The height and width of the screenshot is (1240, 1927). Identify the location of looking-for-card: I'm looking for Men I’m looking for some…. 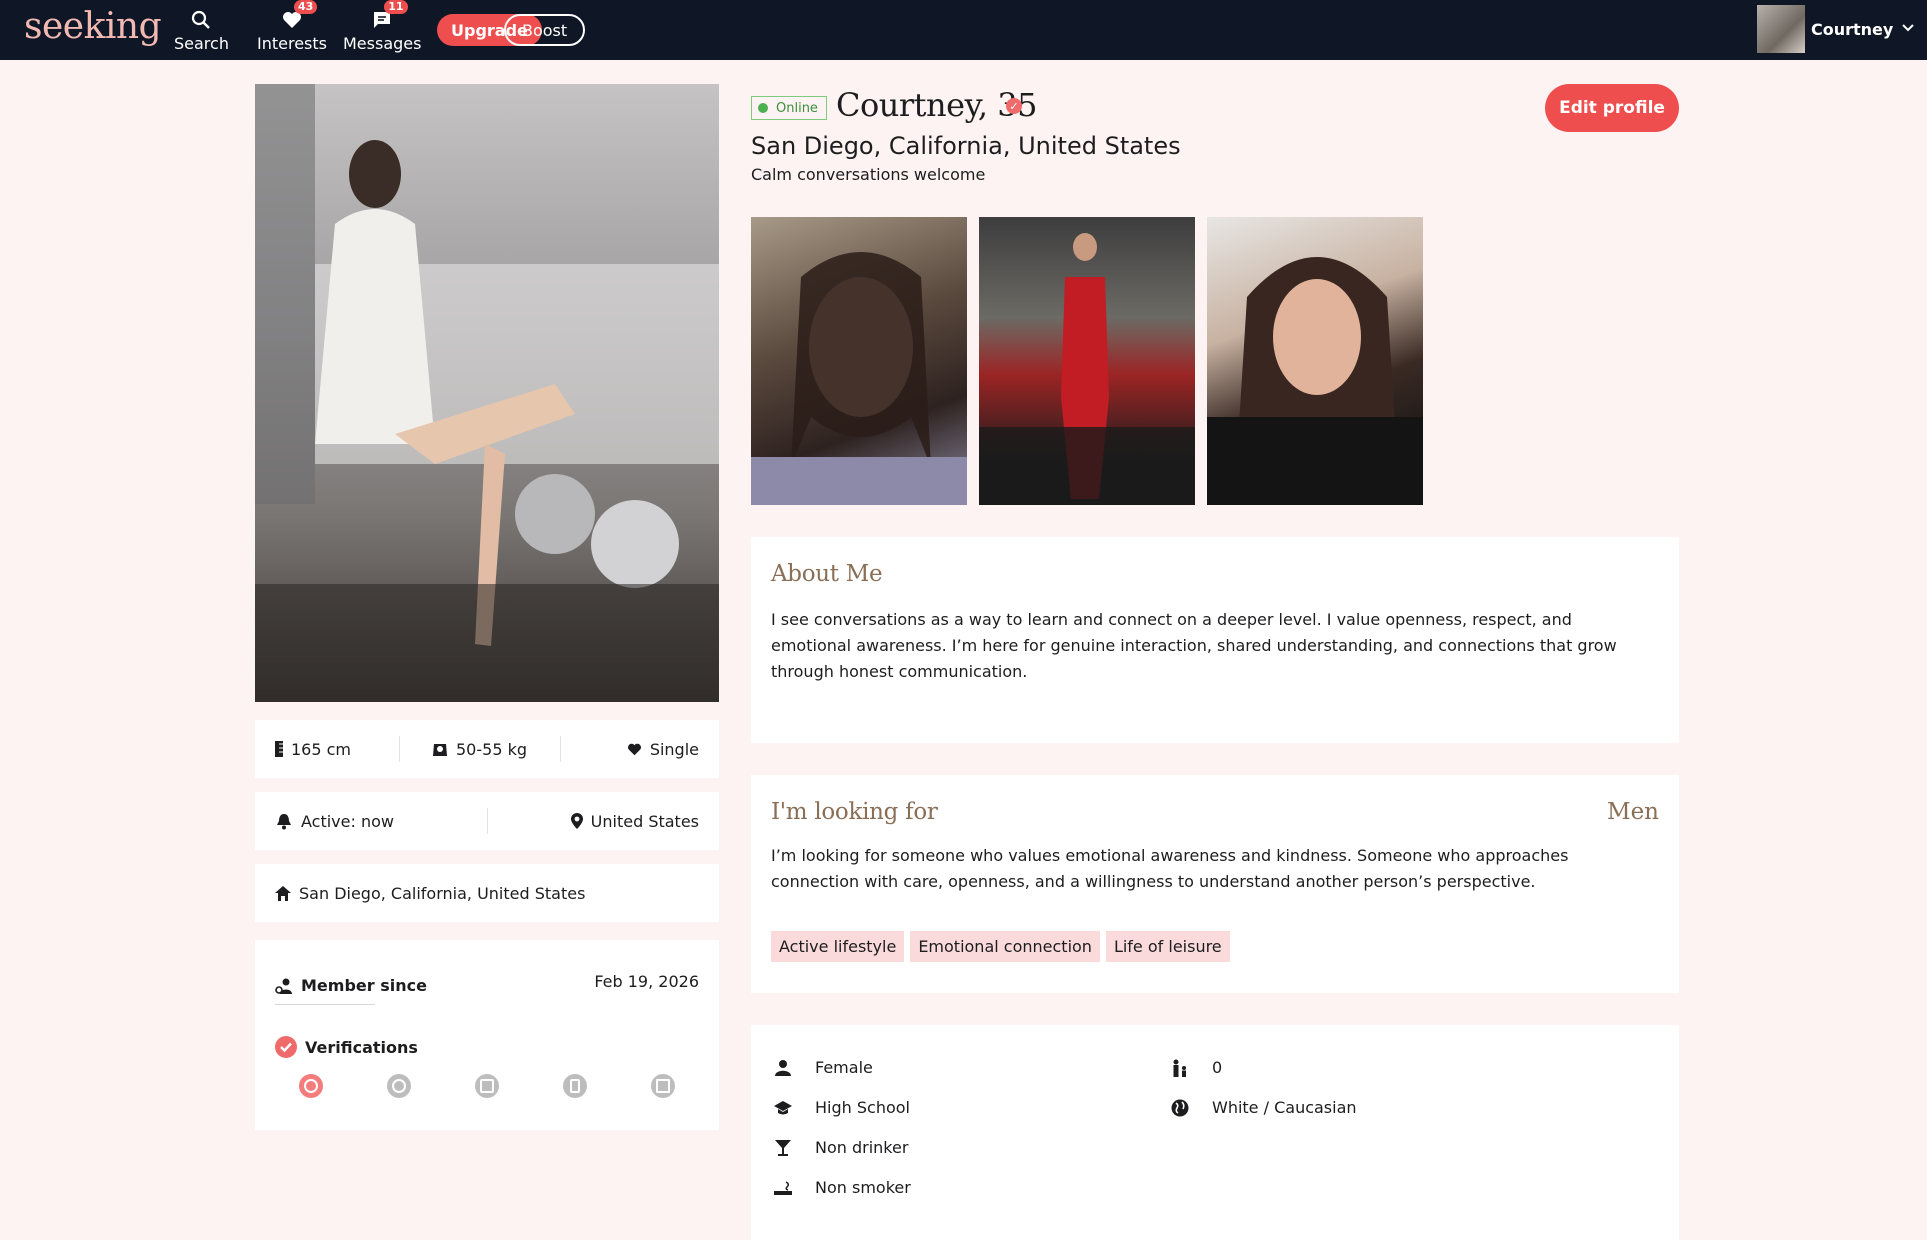
(1215, 884).